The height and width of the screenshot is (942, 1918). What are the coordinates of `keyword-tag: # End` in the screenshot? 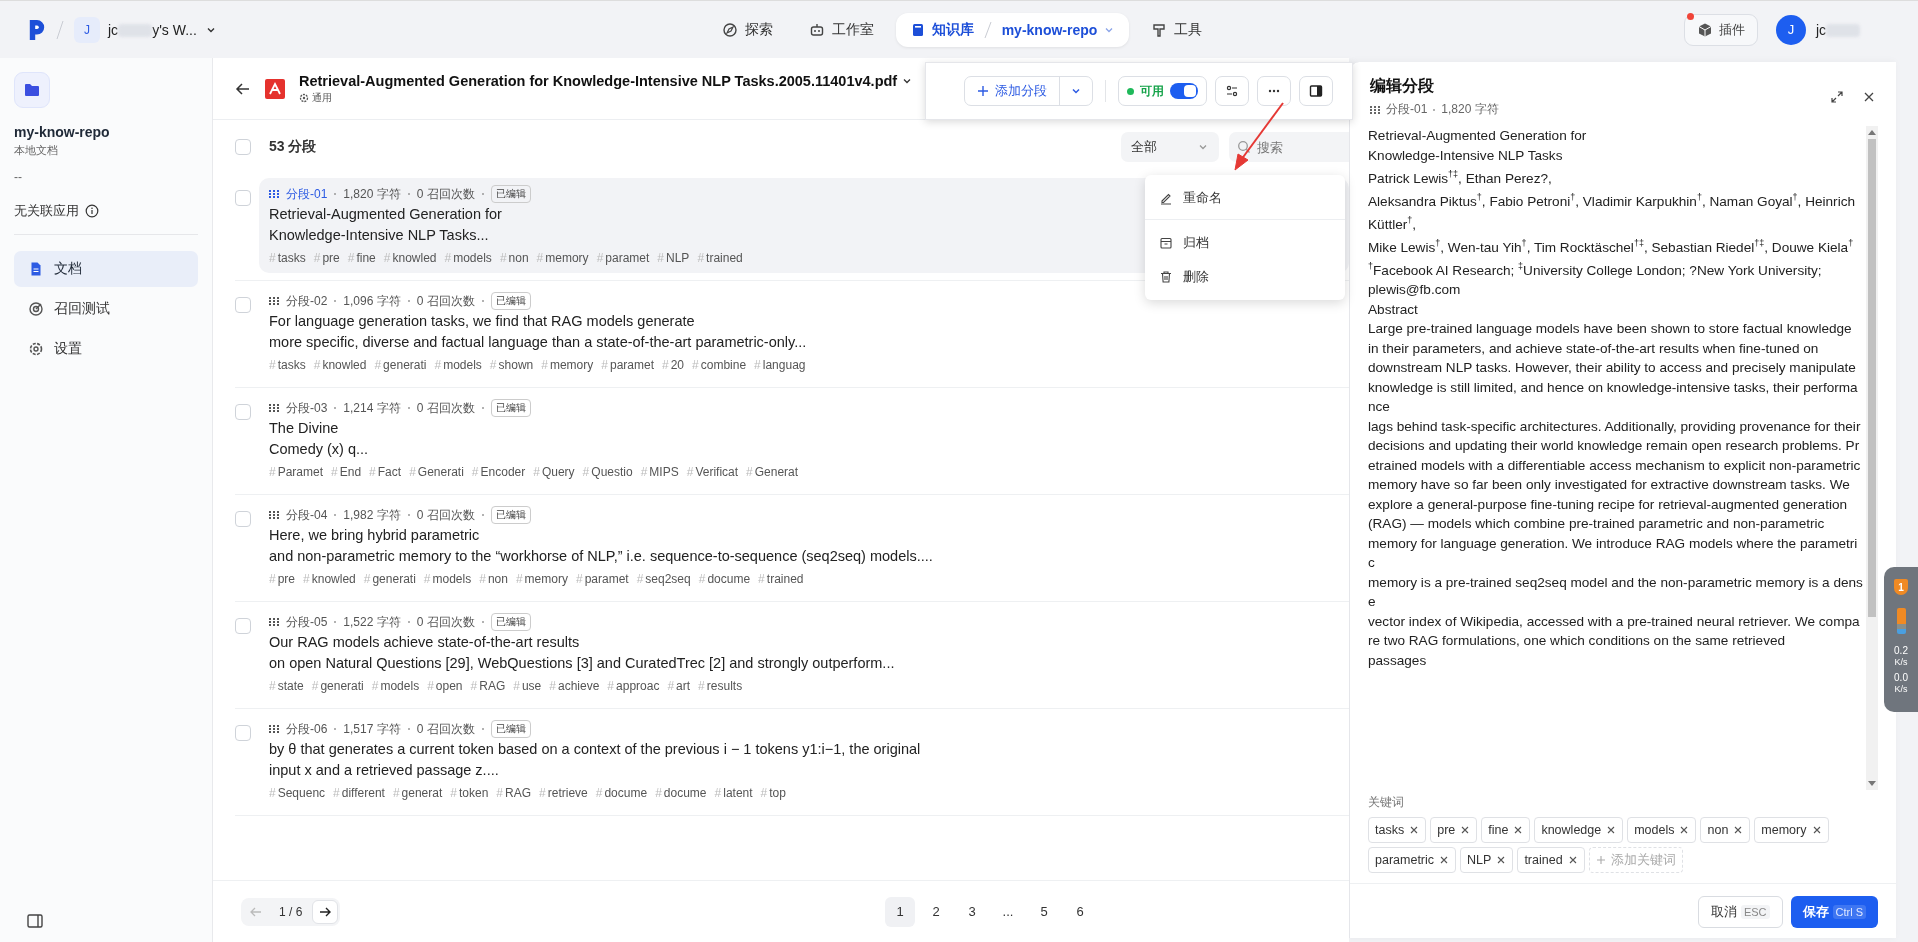 It's located at (346, 472).